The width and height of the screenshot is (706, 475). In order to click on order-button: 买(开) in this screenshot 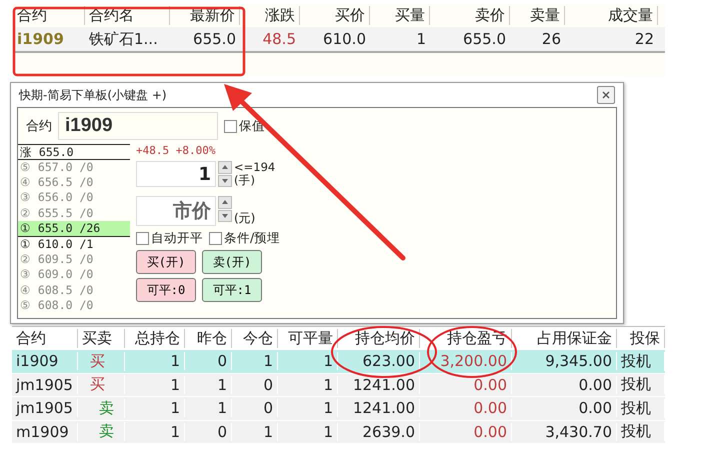, I will do `click(166, 262)`.